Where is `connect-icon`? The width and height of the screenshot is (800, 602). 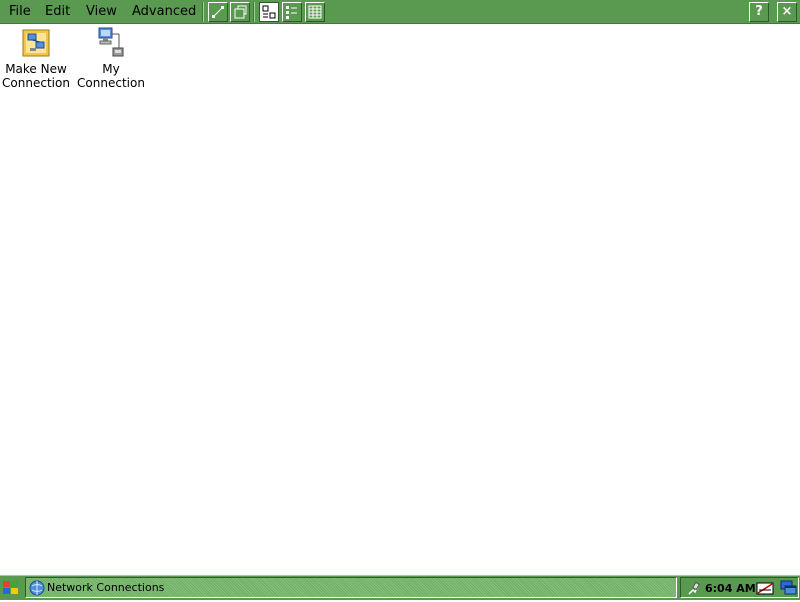 connect-icon is located at coordinates (218, 12).